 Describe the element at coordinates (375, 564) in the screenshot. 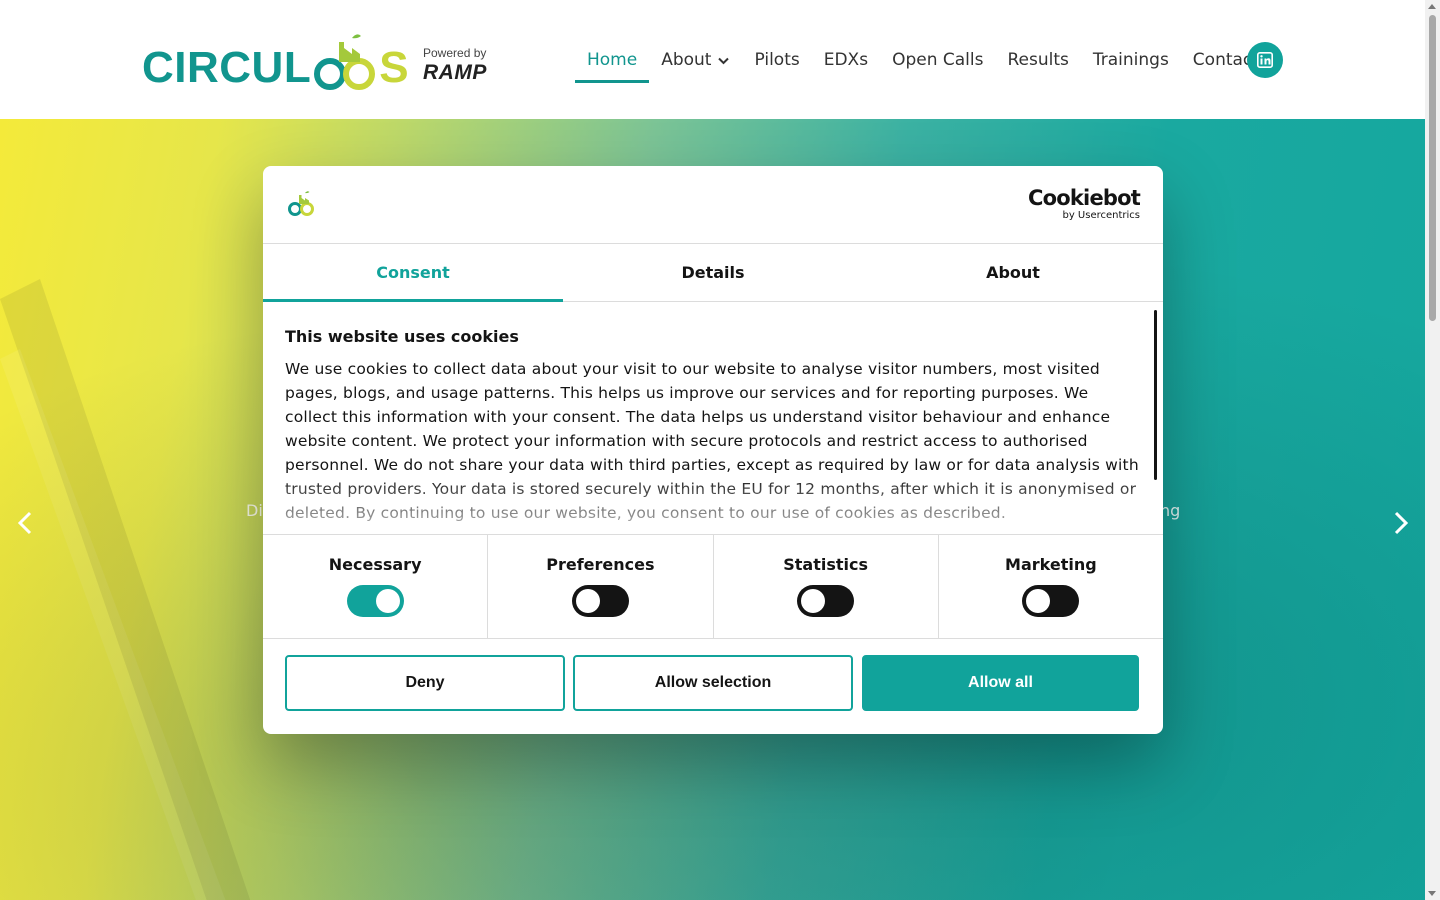

I see `toggle-necessary-label: Necessary` at that location.